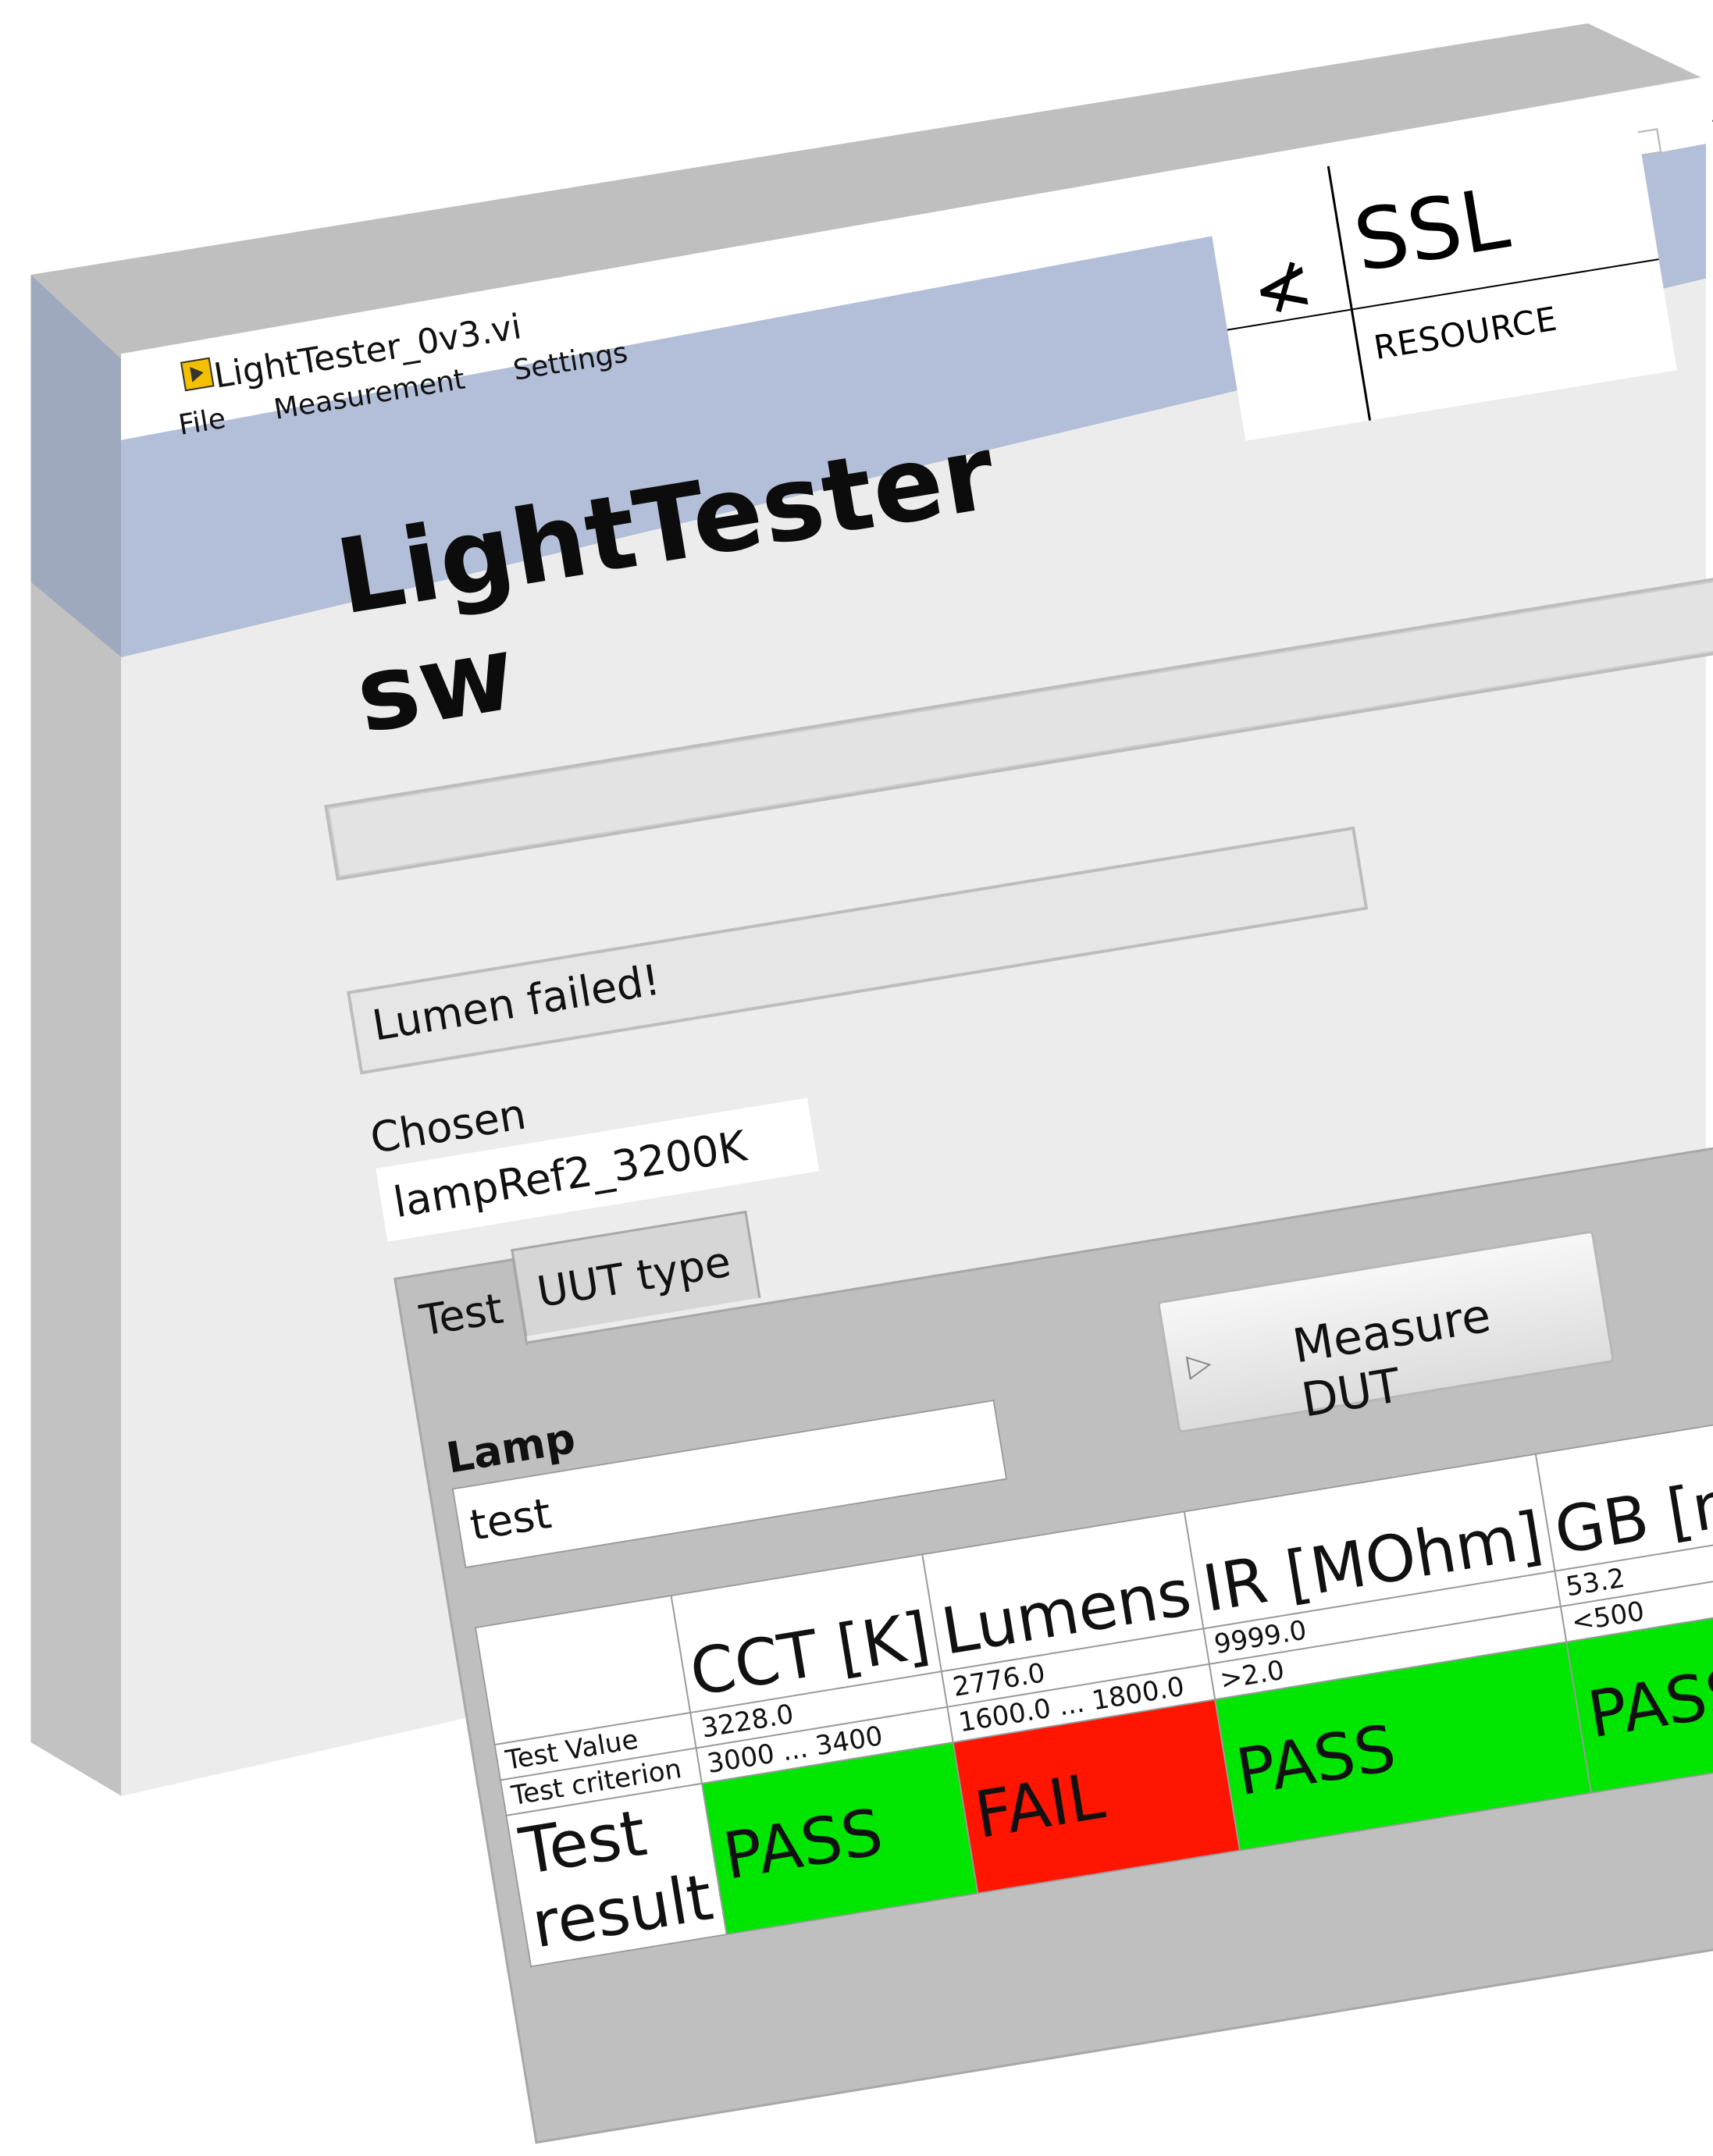 This screenshot has height=2156, width=1713. Describe the element at coordinates (1199, 1364) in the screenshot. I see `play-arrow-icon: ▷` at that location.